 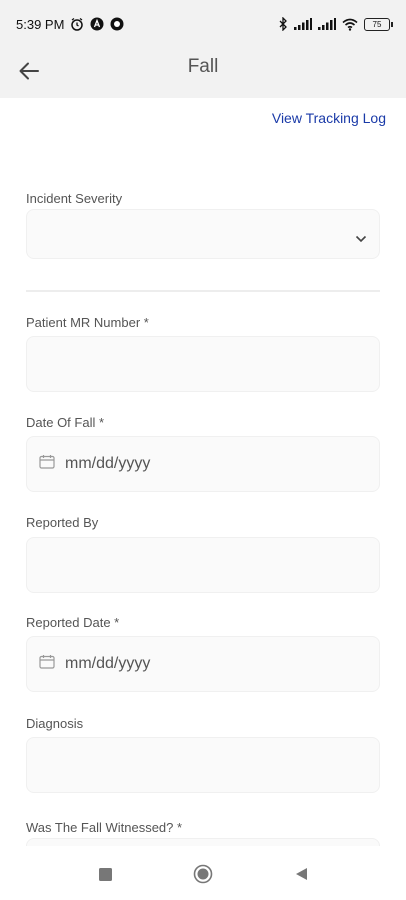 I want to click on notification-o-icon, so click(x=117, y=24).